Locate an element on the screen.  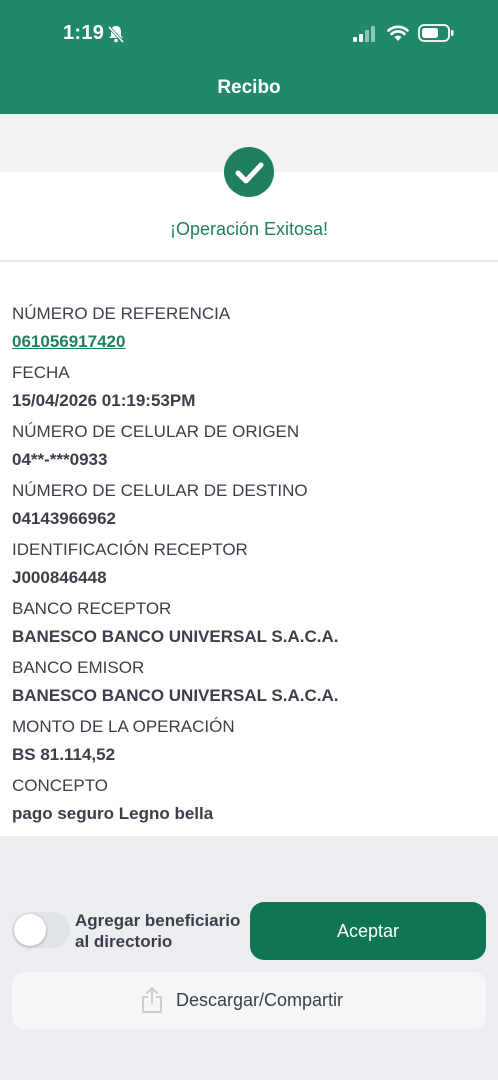
add-beneficiary-toggle is located at coordinates (41, 930).